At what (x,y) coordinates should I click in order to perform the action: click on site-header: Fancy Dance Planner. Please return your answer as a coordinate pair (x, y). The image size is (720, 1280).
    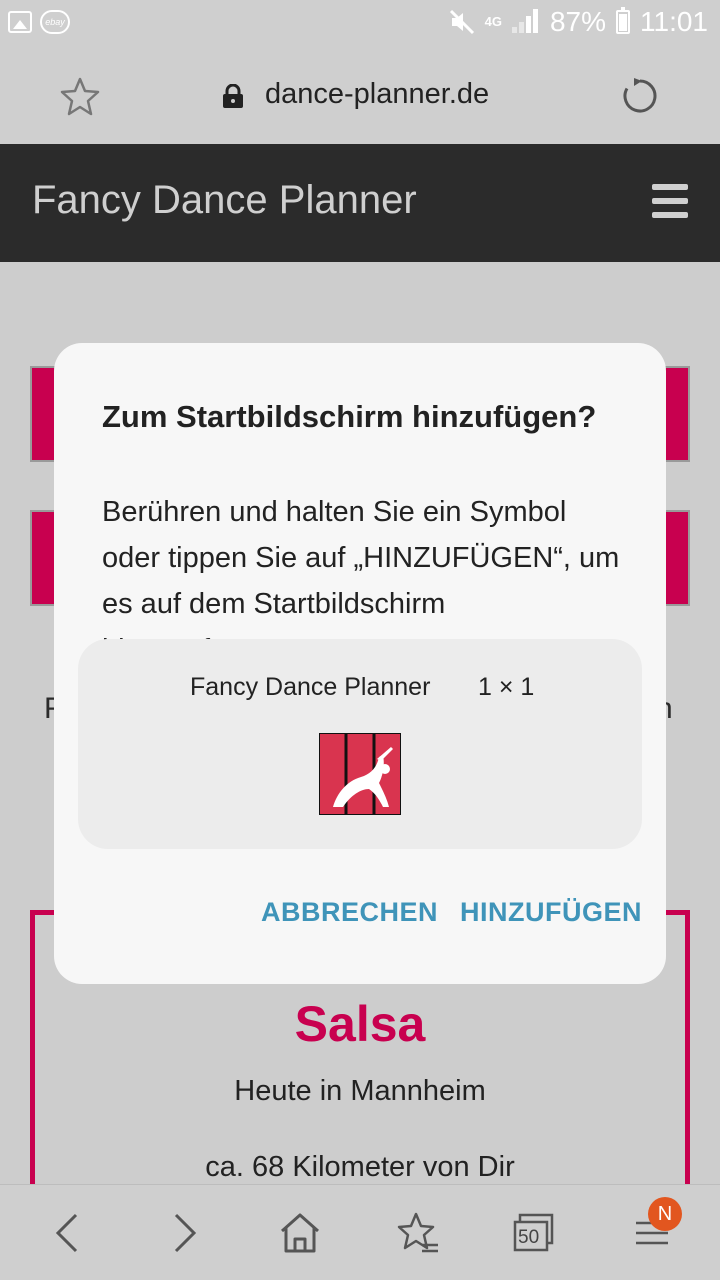
    Looking at the image, I should click on (360, 203).